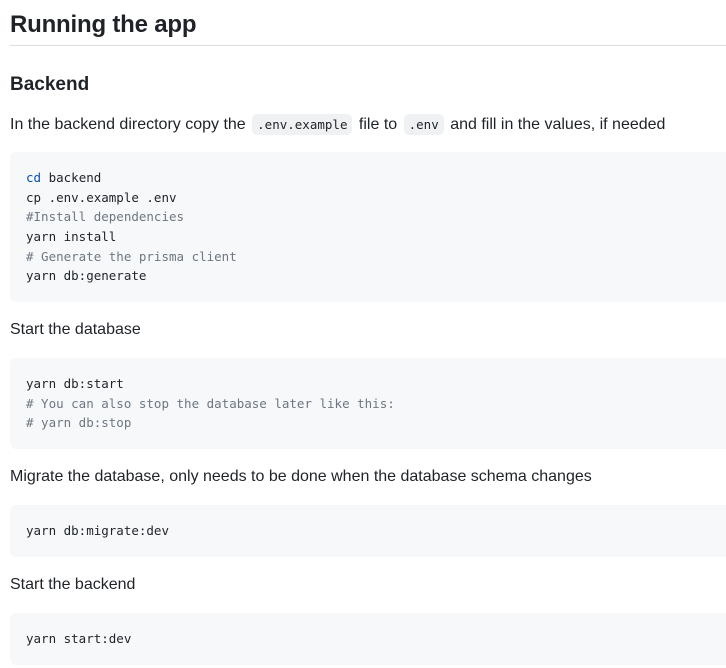 This screenshot has height=668, width=726. I want to click on code-block-migrate: yarn db:migrate:dev, so click(368, 531).